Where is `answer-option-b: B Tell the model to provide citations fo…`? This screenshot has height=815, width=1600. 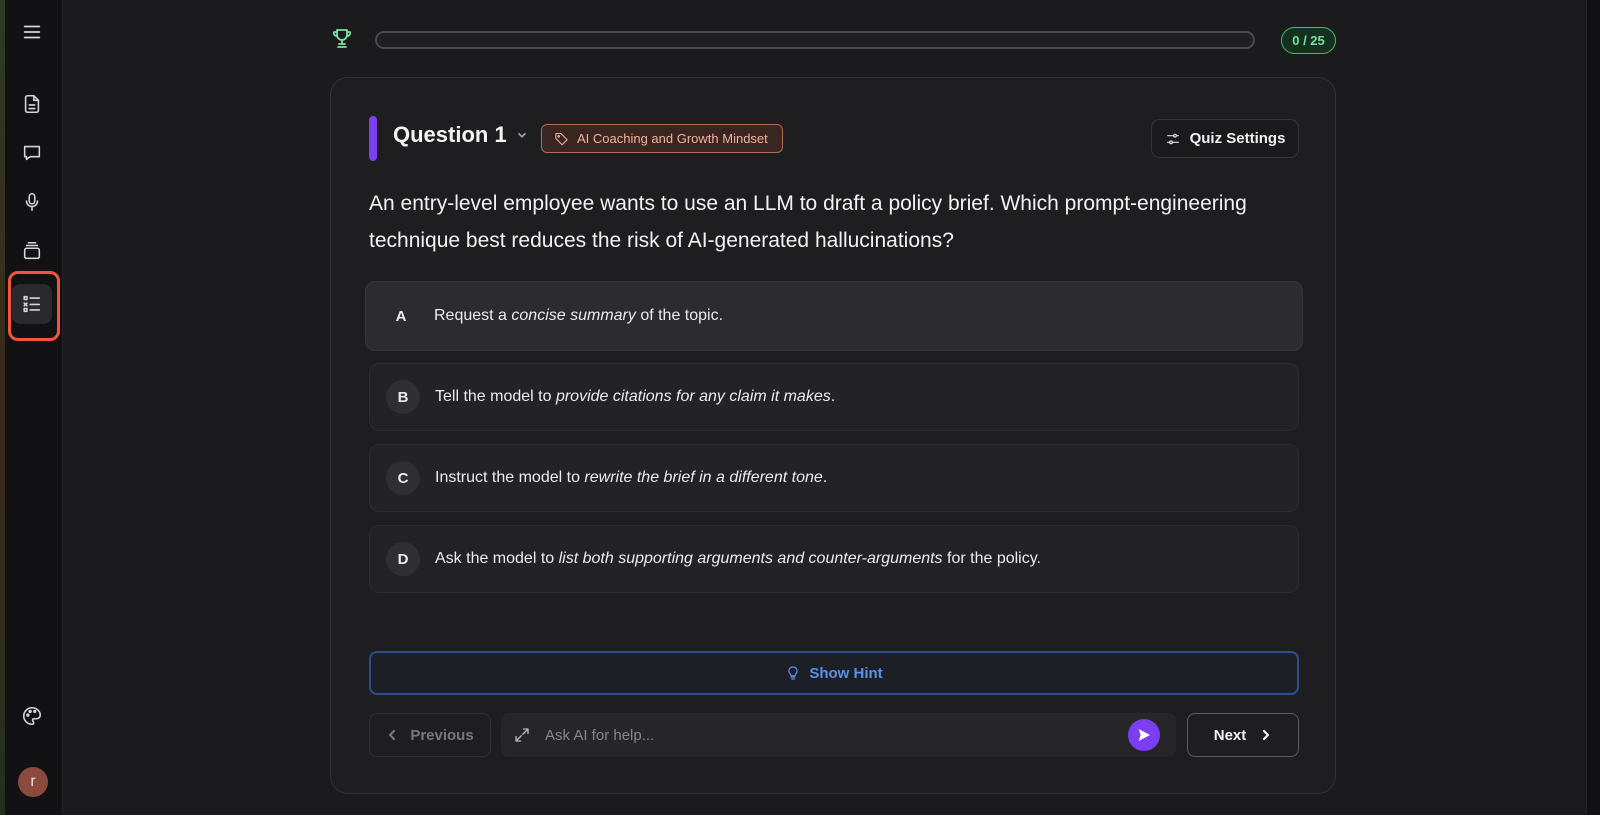 answer-option-b: B Tell the model to provide citations fo… is located at coordinates (834, 397).